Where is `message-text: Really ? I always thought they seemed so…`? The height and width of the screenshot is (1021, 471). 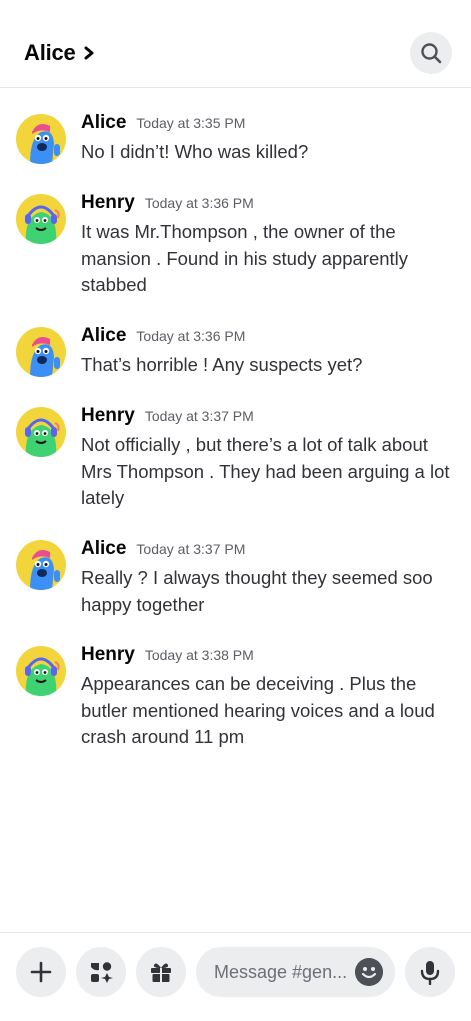
message-text: Really ? I always thought they seemed so… is located at coordinates (257, 591).